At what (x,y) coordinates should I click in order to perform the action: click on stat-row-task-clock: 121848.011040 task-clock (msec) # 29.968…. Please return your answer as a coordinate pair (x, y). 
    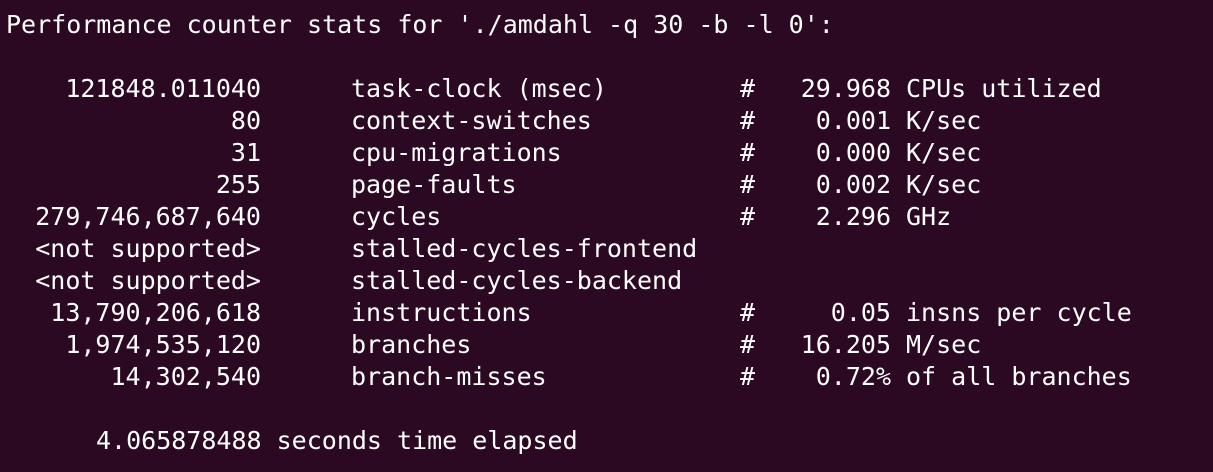
    Looking at the image, I should click on (606, 89).